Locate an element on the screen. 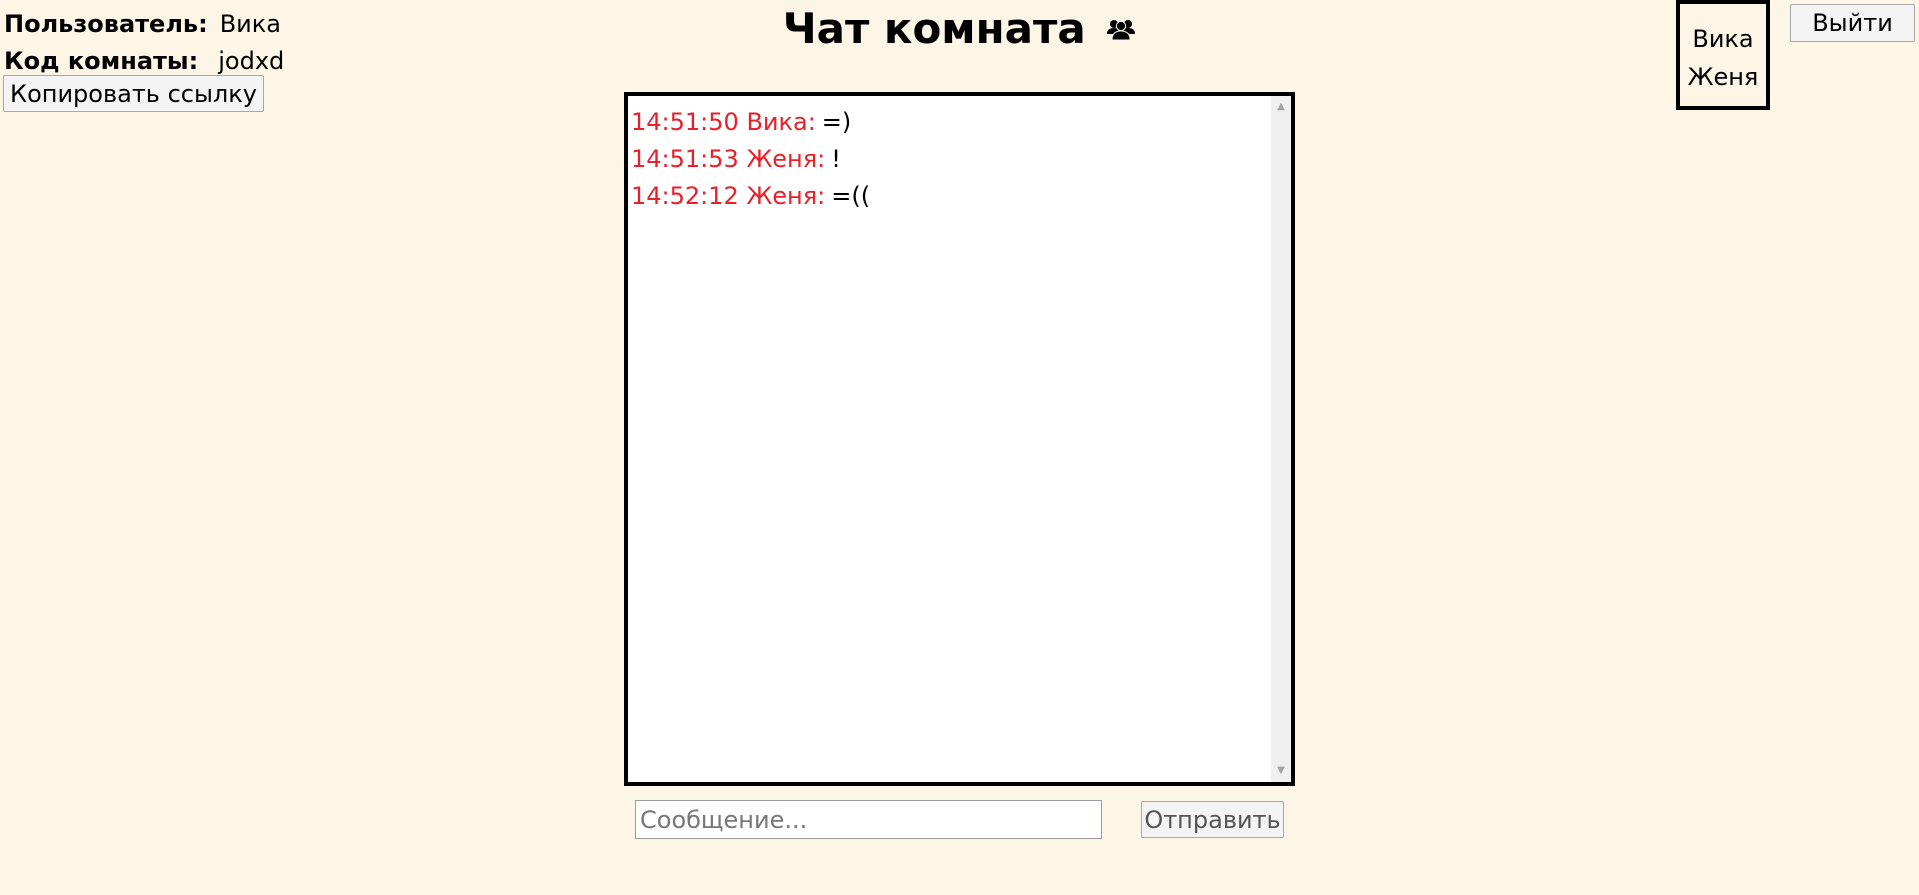  users-icon is located at coordinates (1121, 27).